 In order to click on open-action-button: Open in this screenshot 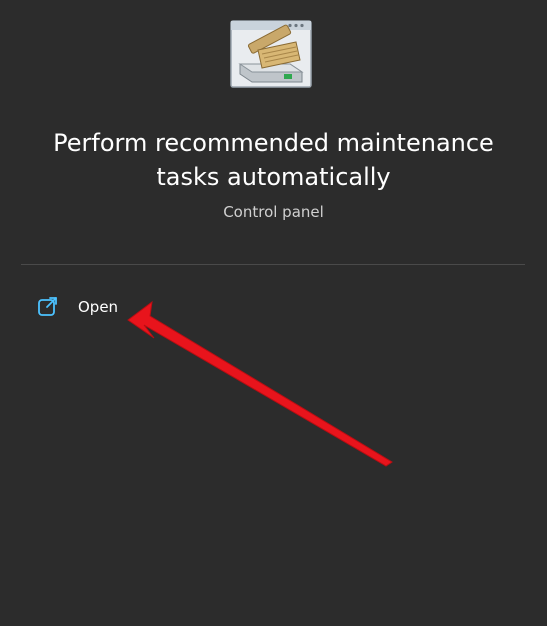, I will do `click(275, 307)`.